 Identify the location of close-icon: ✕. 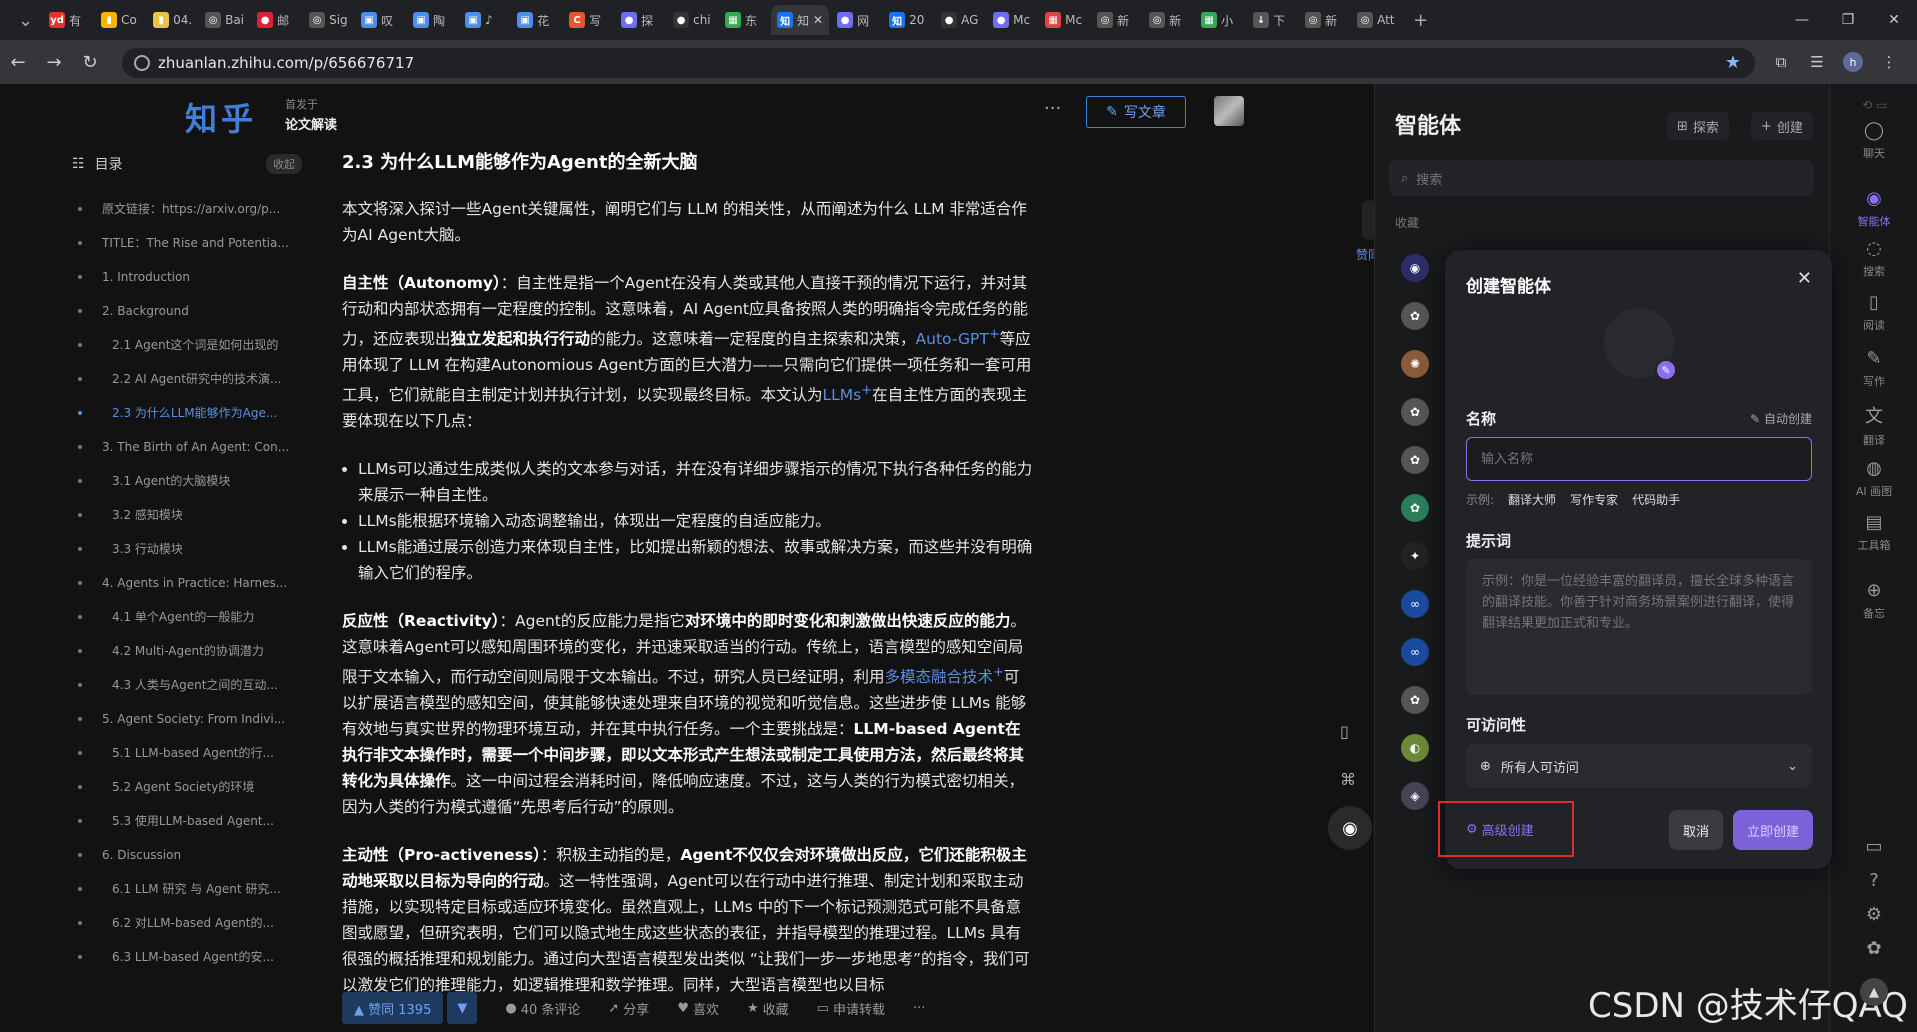
(1804, 278).